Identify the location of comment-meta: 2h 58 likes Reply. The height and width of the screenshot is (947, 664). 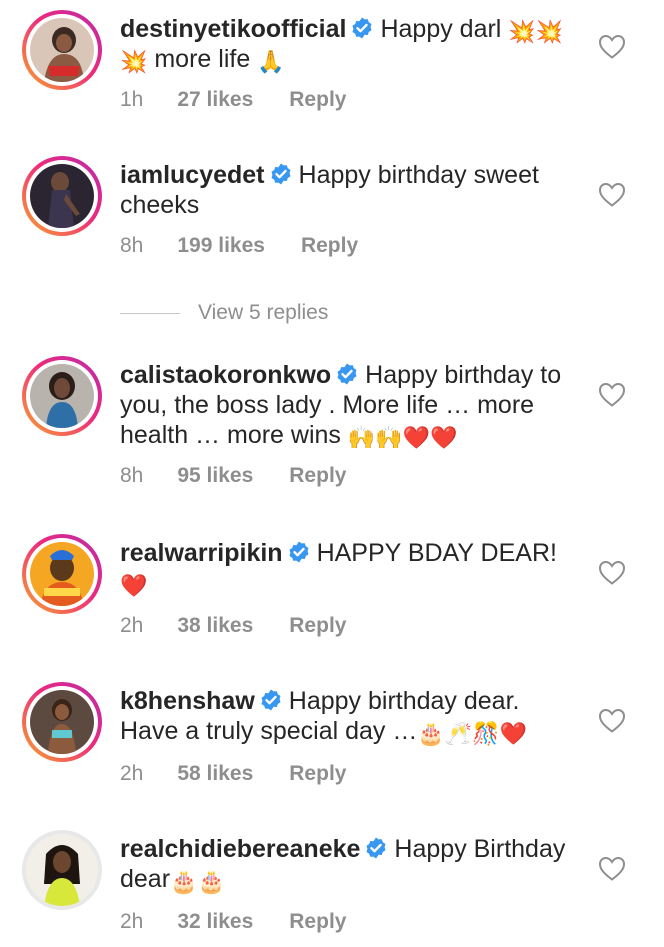
(233, 774).